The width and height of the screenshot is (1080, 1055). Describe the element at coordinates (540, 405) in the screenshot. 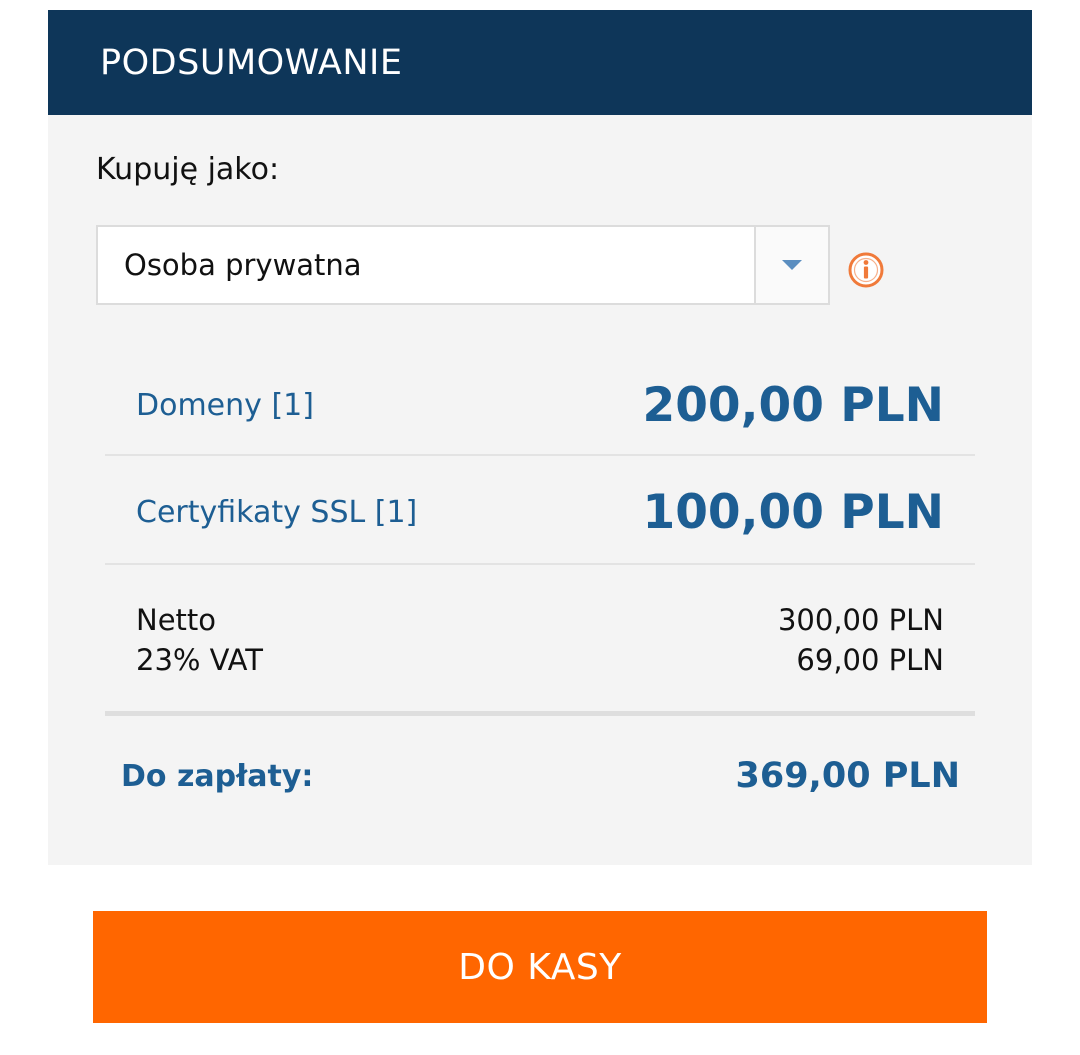

I see `line-item-domains: Domeny [1] 200,00 PLN` at that location.